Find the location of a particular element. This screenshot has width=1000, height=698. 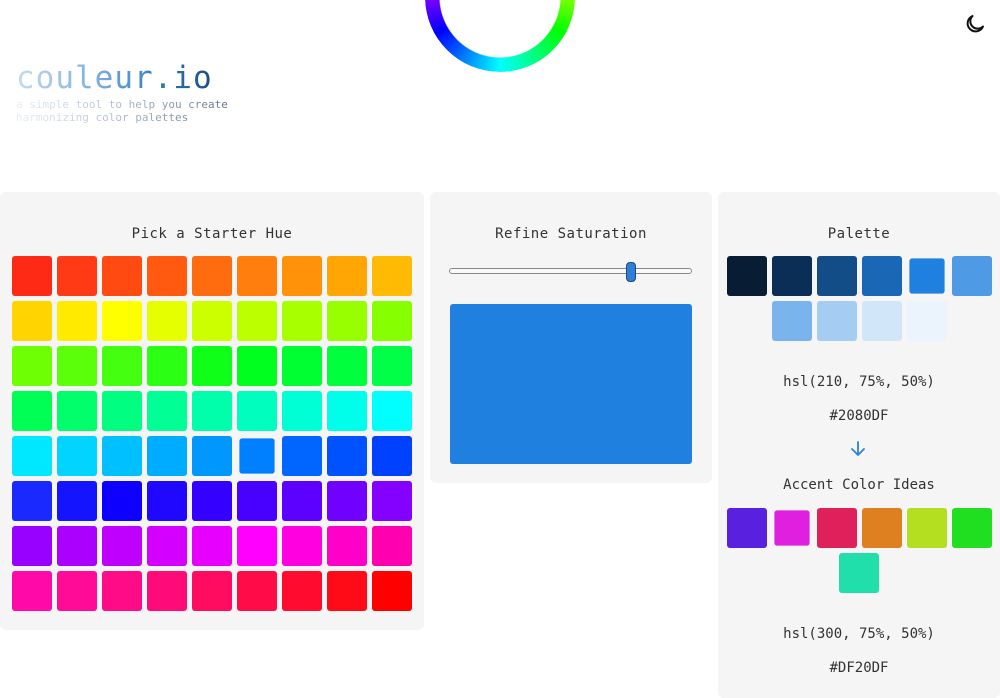

brand-title: couleur.io is located at coordinates (126, 78).